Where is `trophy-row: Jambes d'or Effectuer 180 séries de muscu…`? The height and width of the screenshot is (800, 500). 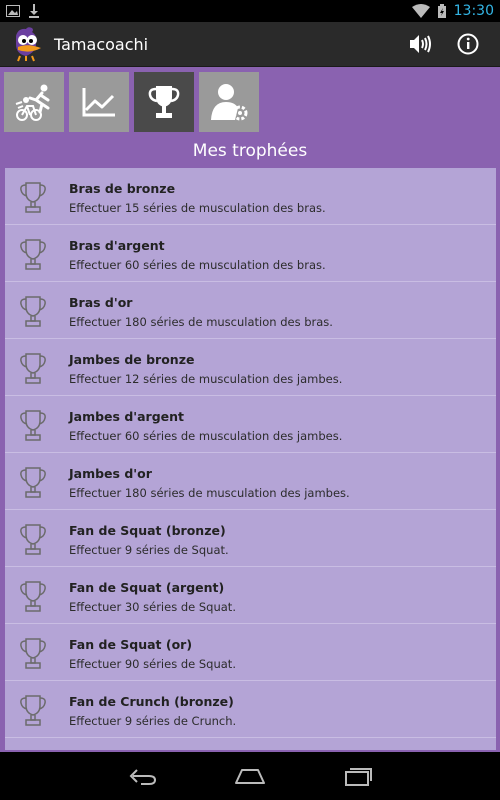
trophy-row: Jambes d'or Effectuer 180 séries de muscu… is located at coordinates (250, 481).